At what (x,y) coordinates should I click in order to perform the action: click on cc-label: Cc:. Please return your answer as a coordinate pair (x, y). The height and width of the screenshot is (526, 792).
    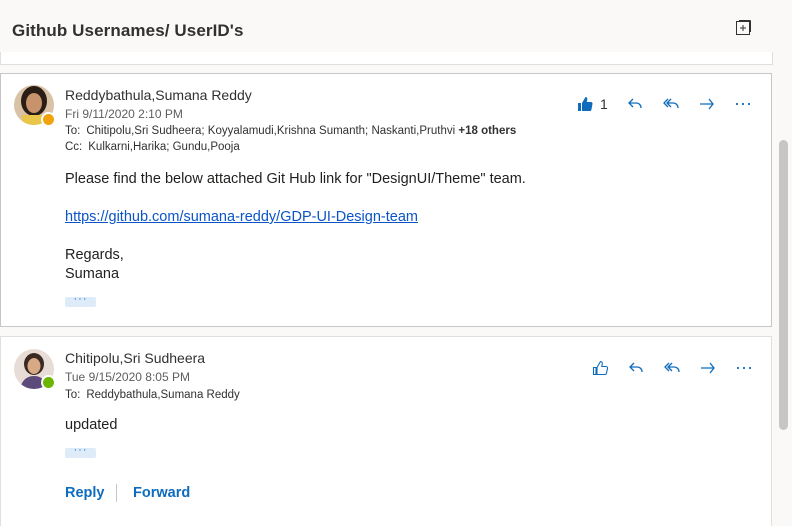
    Looking at the image, I should click on (74, 147).